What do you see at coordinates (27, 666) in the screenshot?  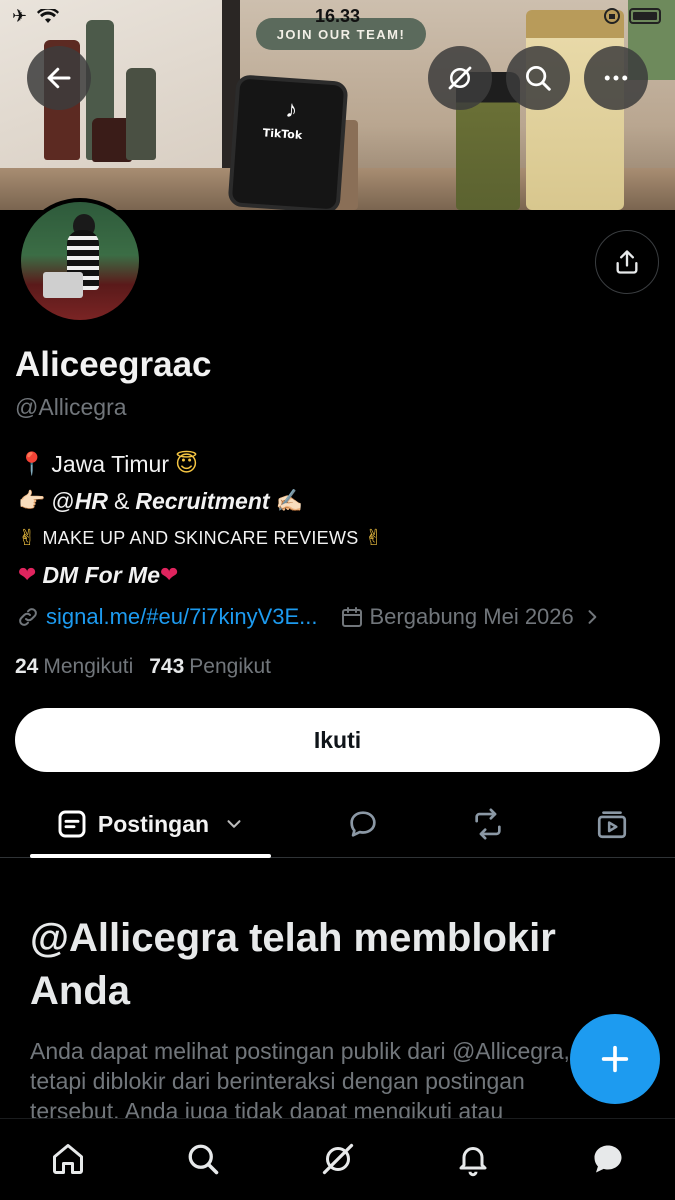 I see `following-count: 24` at bounding box center [27, 666].